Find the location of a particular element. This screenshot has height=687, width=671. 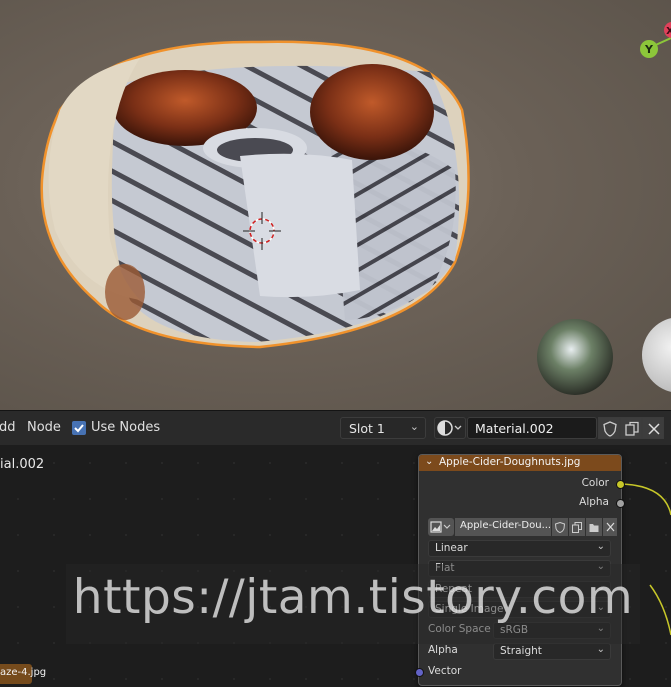

material-name-value: Material.002 is located at coordinates (514, 428).